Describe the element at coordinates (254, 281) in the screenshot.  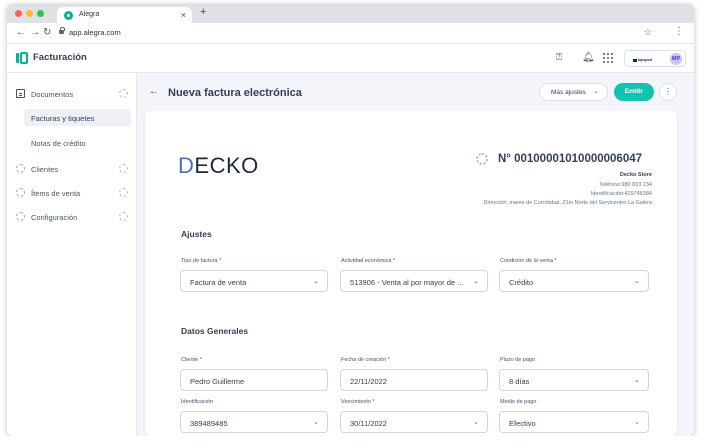
I see `tipo-factura-select: Factura de venta ⌄` at that location.